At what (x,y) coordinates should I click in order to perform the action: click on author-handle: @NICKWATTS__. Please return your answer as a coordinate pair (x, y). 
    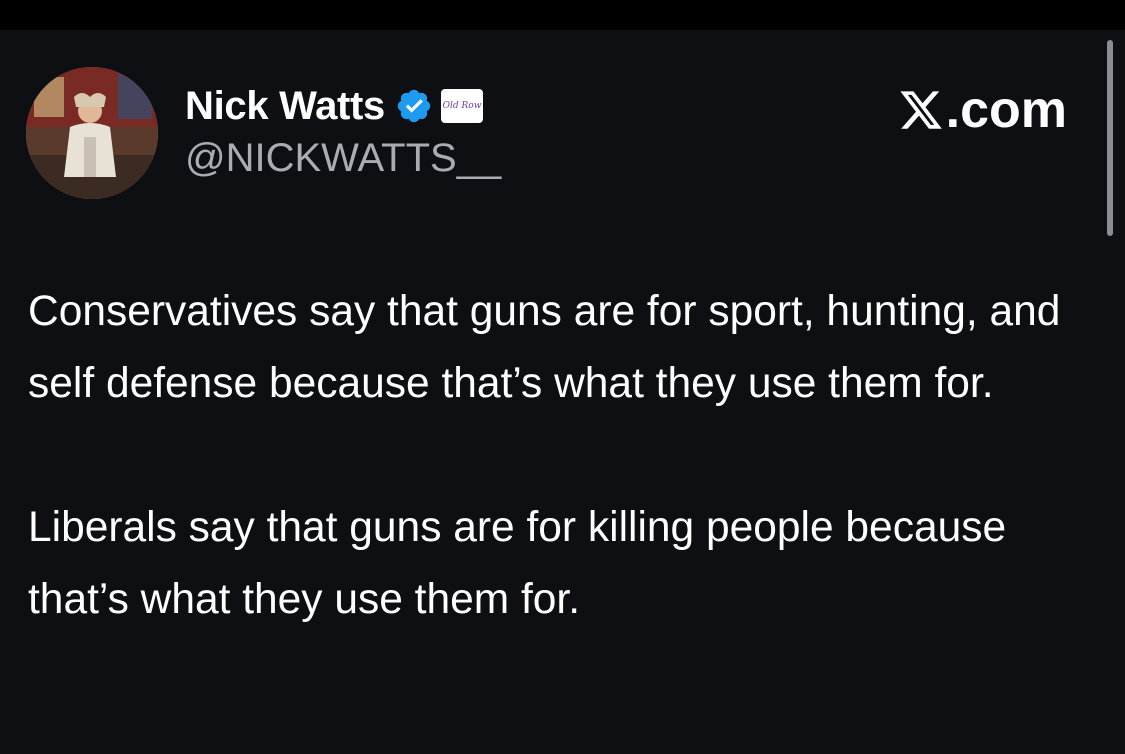
    Looking at the image, I should click on (343, 158).